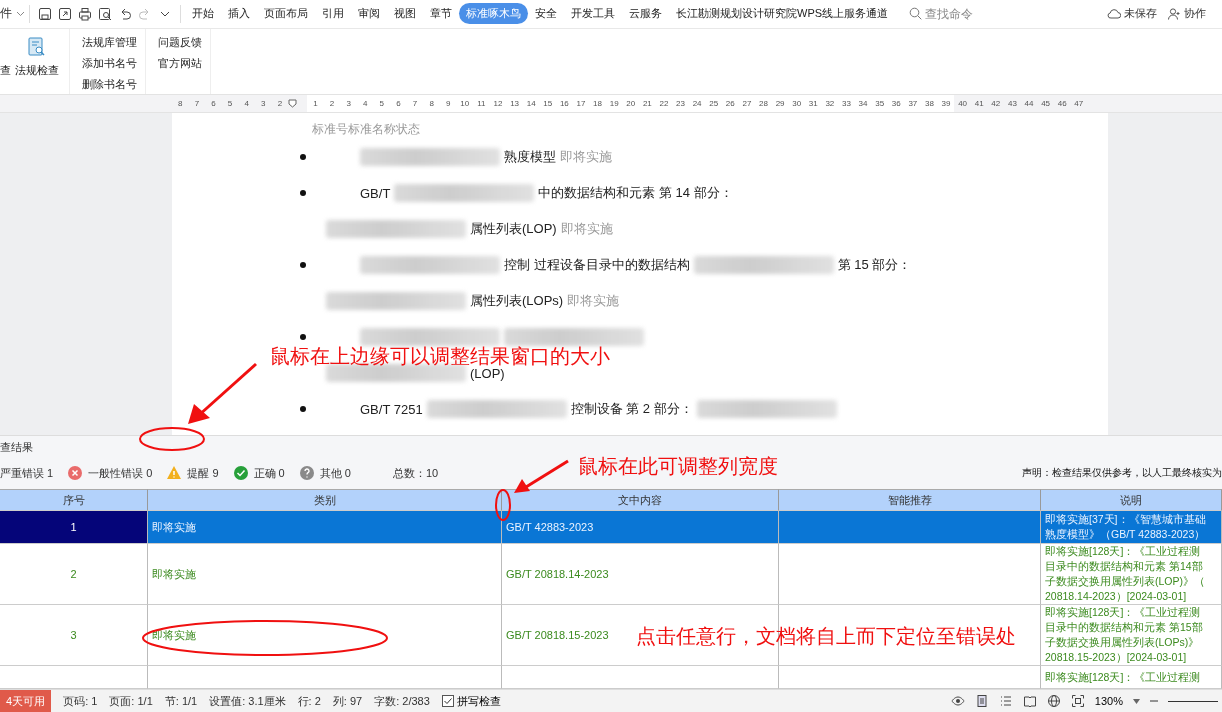 This screenshot has height=712, width=1222. I want to click on toolbar-button: 未保存, so click(1132, 14).